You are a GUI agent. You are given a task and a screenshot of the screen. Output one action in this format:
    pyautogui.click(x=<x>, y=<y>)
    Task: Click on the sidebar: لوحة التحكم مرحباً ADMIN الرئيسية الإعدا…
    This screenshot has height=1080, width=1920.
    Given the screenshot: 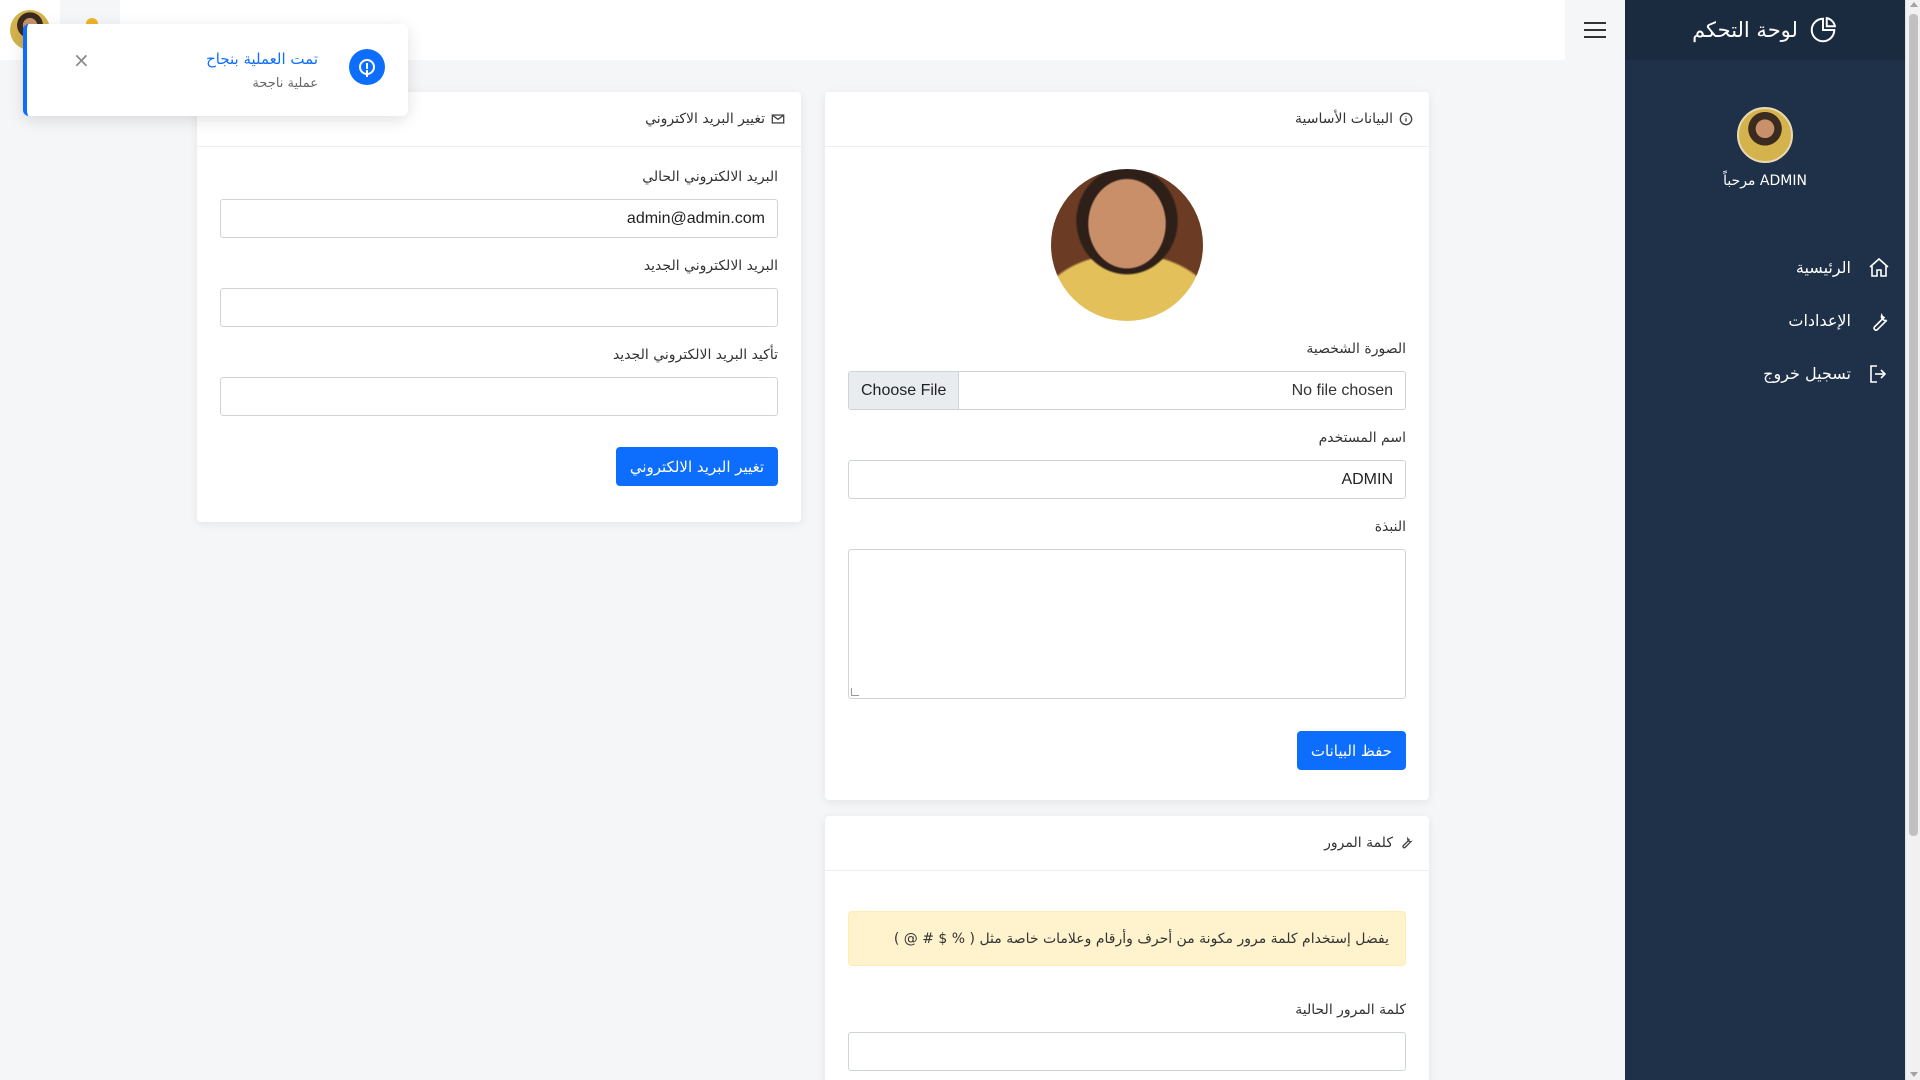 What is the action you would take?
    pyautogui.click(x=1765, y=540)
    